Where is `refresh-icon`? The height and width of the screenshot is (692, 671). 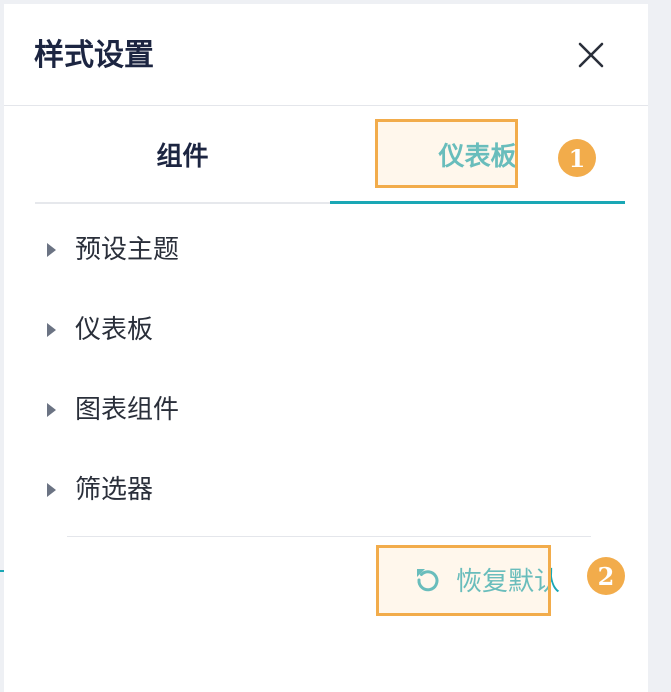 refresh-icon is located at coordinates (428, 580).